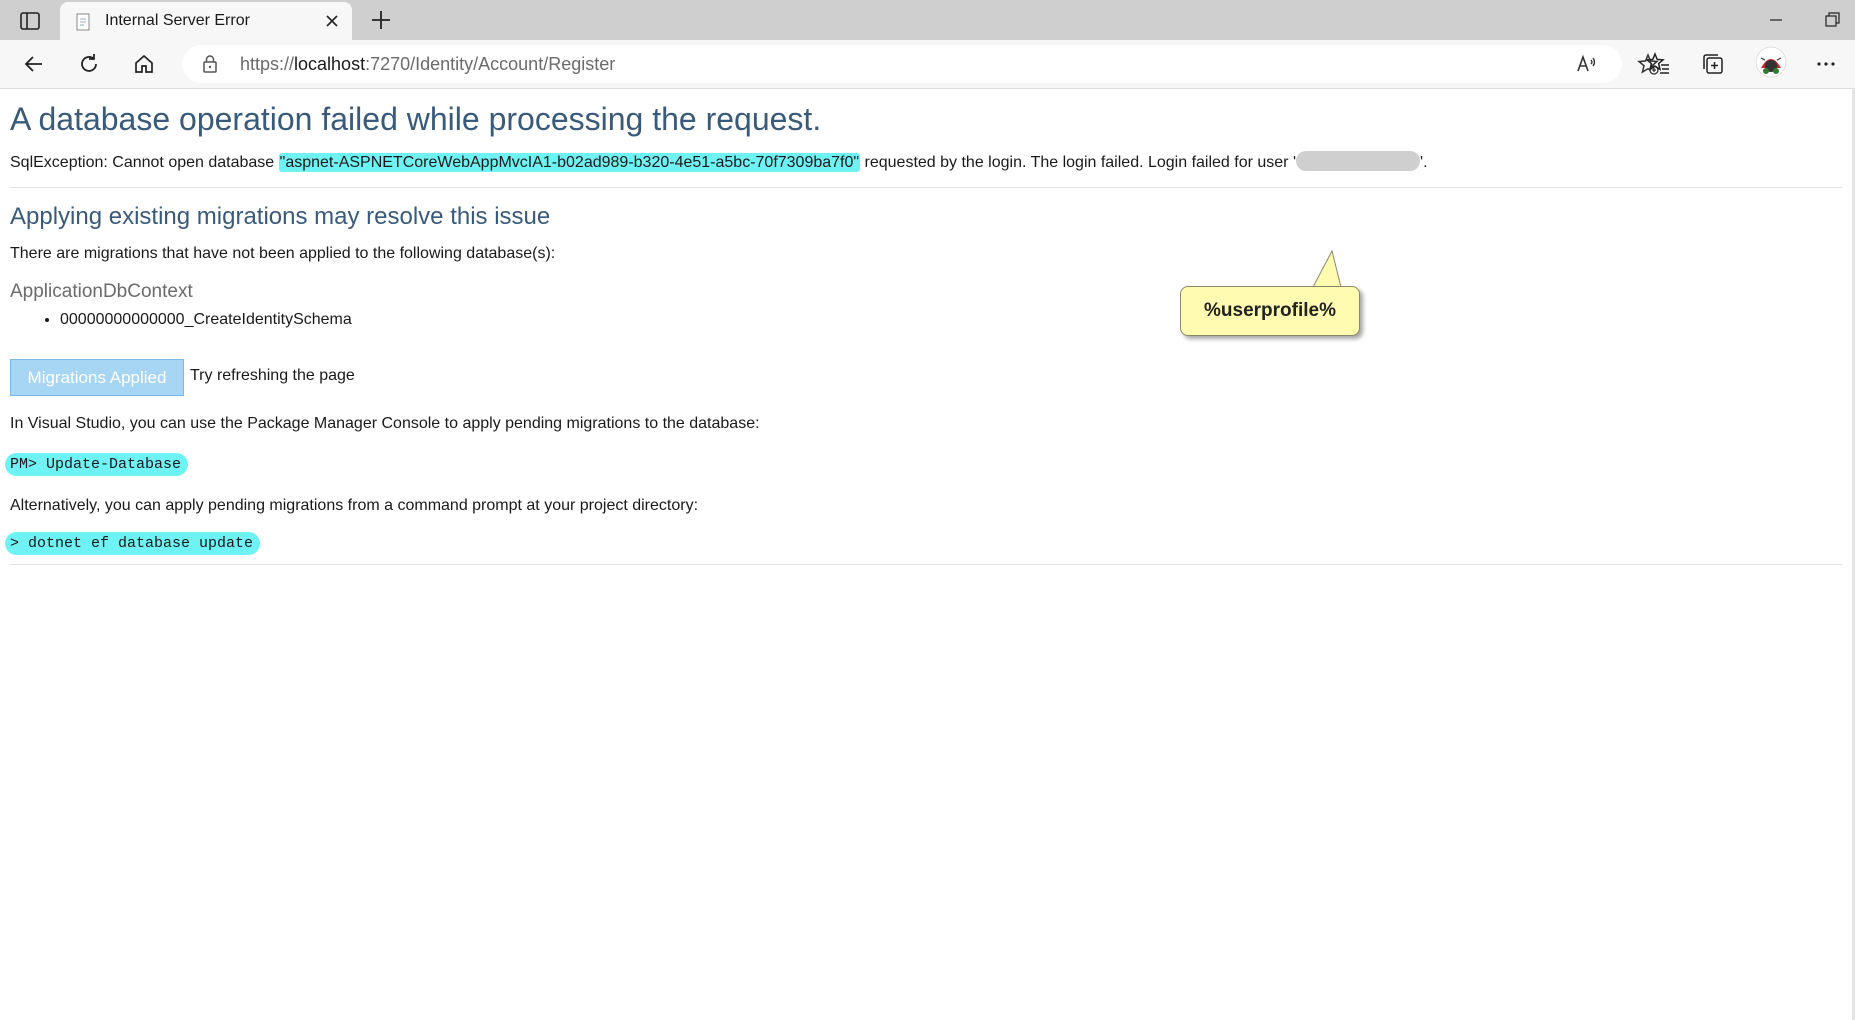 The height and width of the screenshot is (1020, 1855). What do you see at coordinates (30, 21) in the screenshot?
I see `tab-strip-icon` at bounding box center [30, 21].